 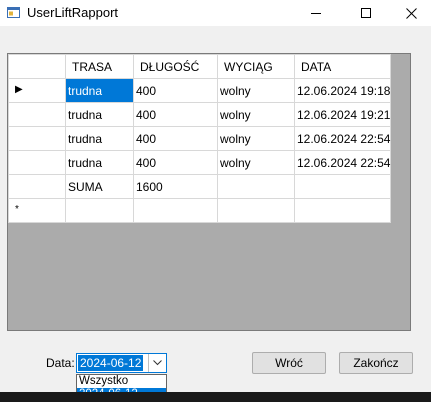 What do you see at coordinates (215, 397) in the screenshot?
I see `taskbar-strip` at bounding box center [215, 397].